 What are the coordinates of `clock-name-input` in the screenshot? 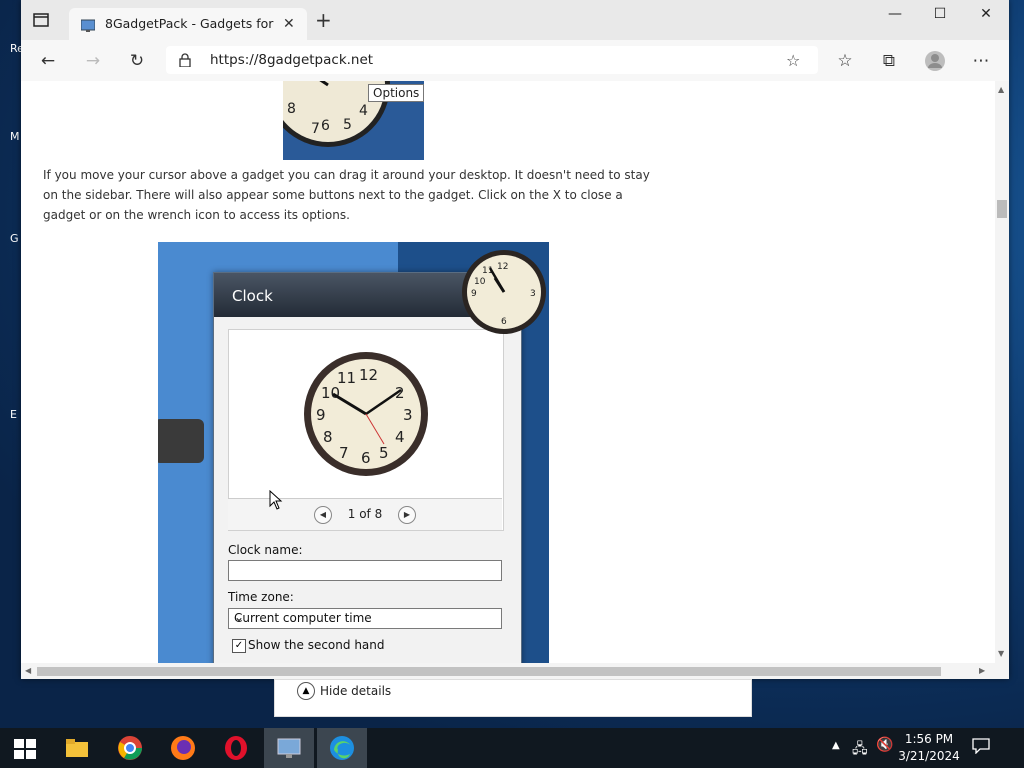 It's located at (365, 570).